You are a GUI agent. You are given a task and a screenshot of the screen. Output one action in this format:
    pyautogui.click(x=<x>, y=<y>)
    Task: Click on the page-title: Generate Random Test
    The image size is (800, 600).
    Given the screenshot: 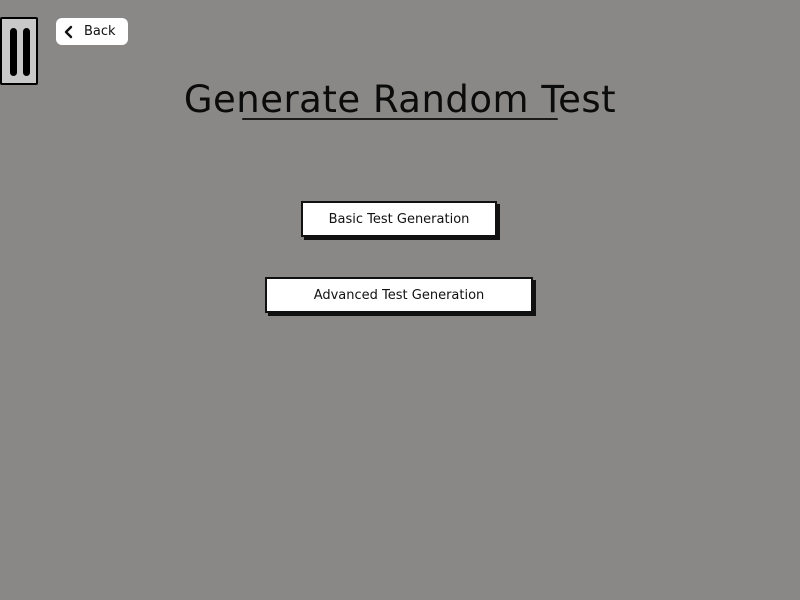 What is the action you would take?
    pyautogui.click(x=400, y=99)
    